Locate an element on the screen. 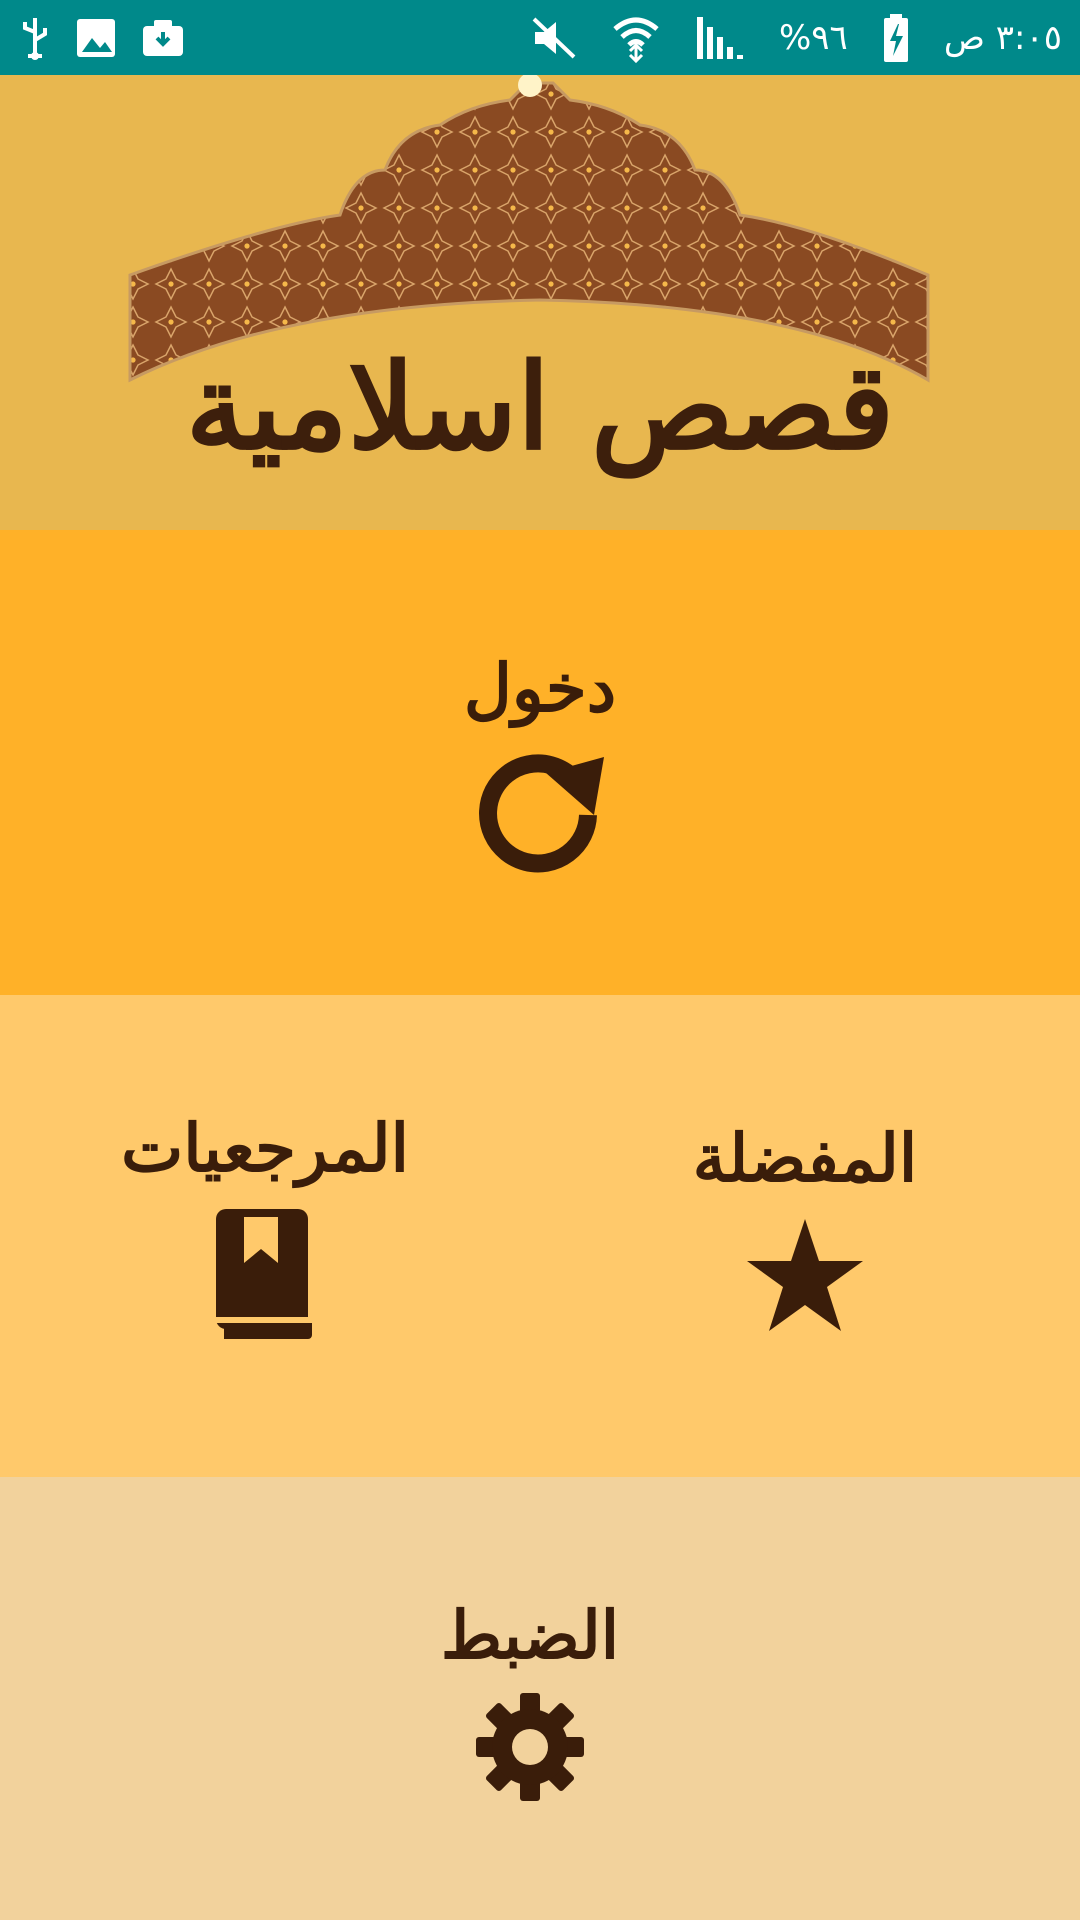 The width and height of the screenshot is (1080, 1920). gallery-icon is located at coordinates (96, 38).